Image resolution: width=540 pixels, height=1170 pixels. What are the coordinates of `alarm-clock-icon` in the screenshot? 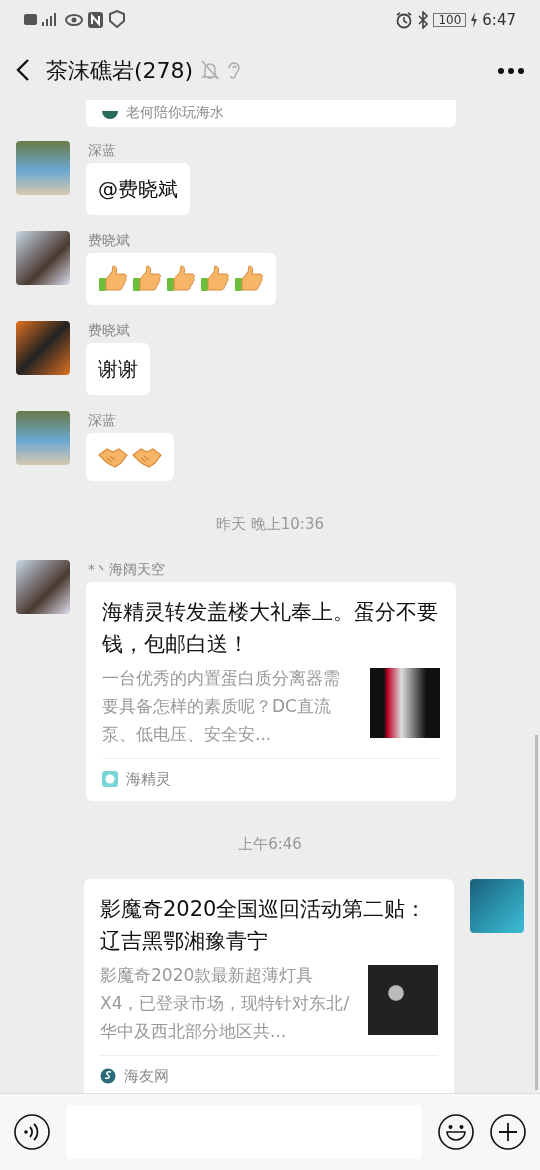 It's located at (404, 20).